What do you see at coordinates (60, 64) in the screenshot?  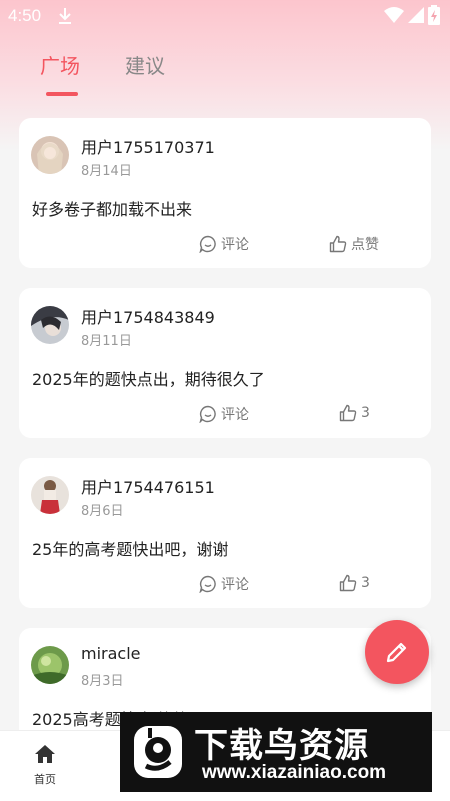 I see `tab-square: 广场` at bounding box center [60, 64].